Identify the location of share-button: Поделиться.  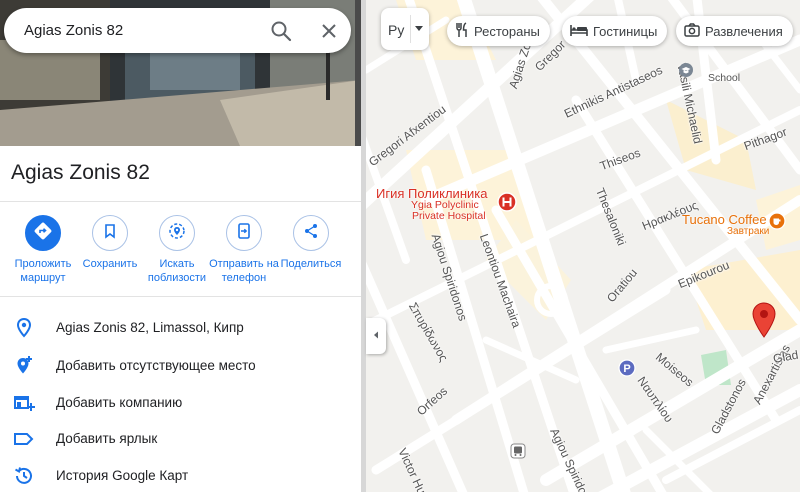
(311, 243).